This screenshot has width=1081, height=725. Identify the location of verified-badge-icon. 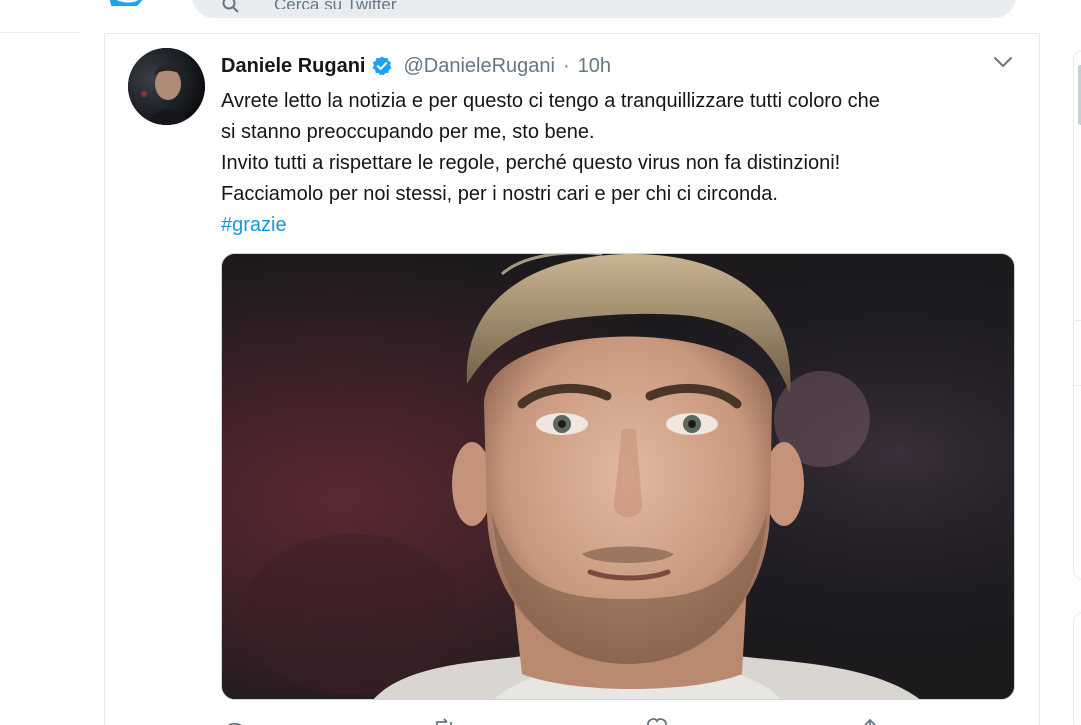
(382, 66).